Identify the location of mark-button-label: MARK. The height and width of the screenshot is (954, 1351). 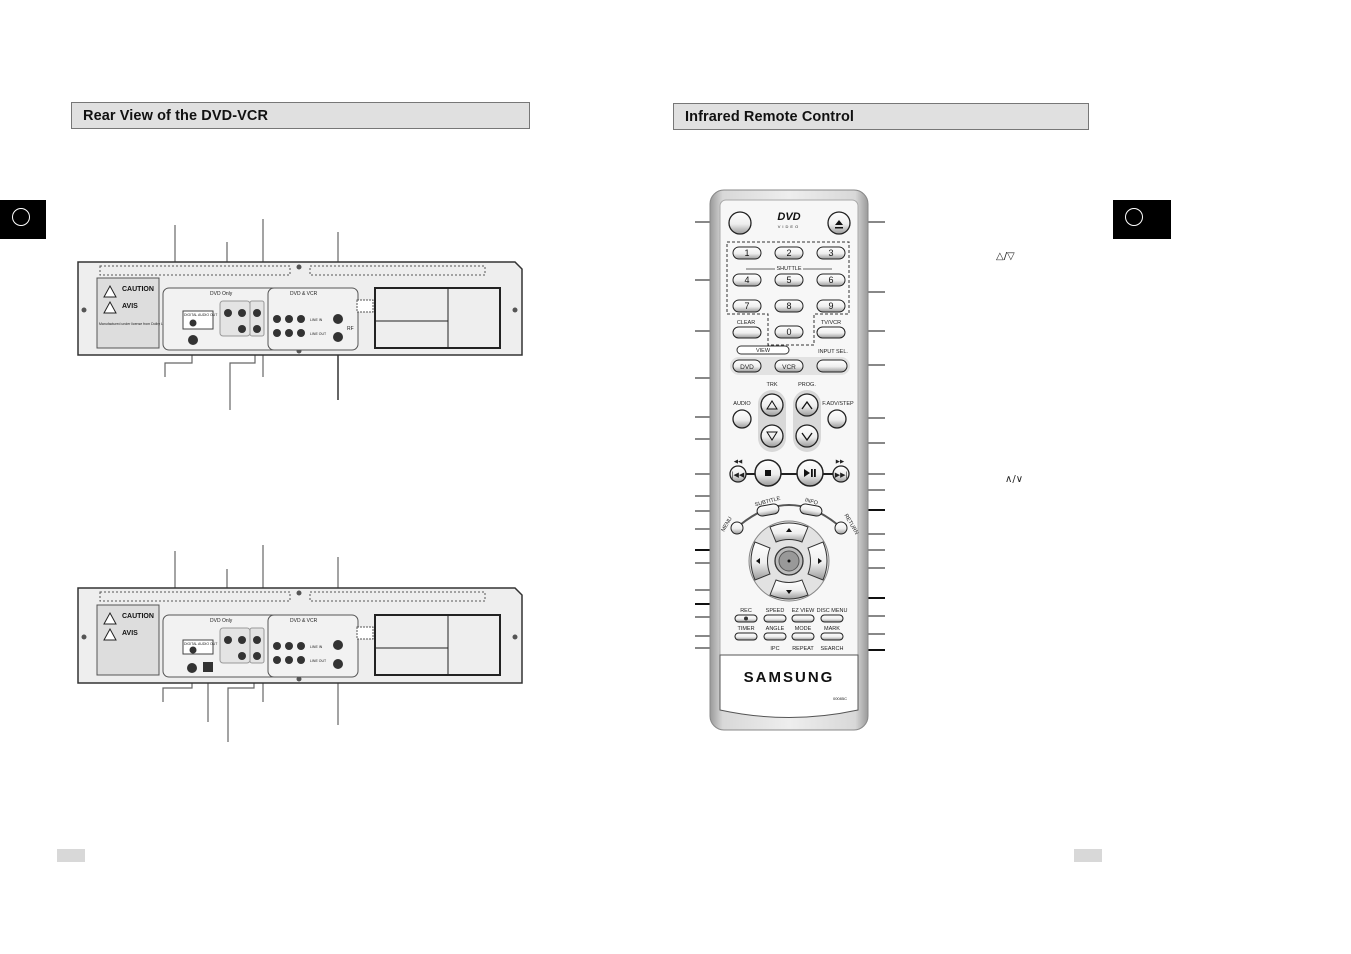
(832, 629).